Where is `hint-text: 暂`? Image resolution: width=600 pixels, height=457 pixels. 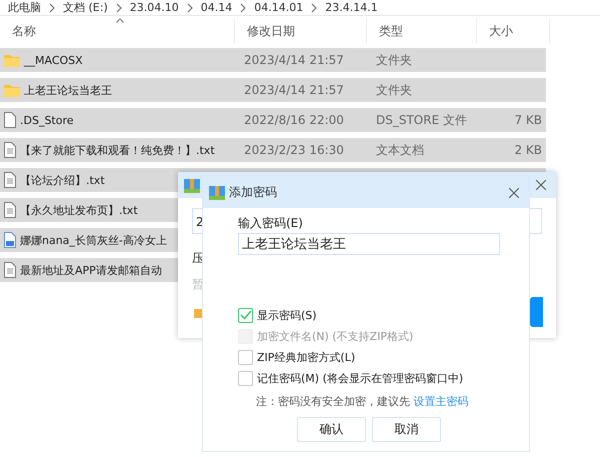 hint-text: 暂 is located at coordinates (198, 284).